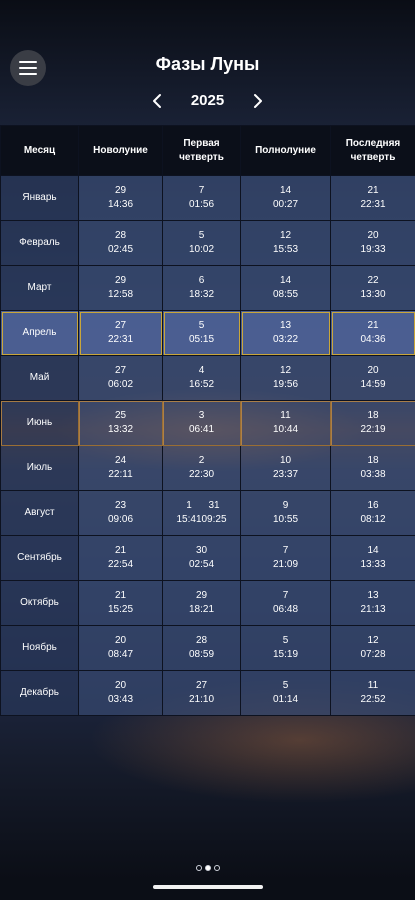  Describe the element at coordinates (373, 654) in the screenshot. I see `phase-time: 07:28` at that location.